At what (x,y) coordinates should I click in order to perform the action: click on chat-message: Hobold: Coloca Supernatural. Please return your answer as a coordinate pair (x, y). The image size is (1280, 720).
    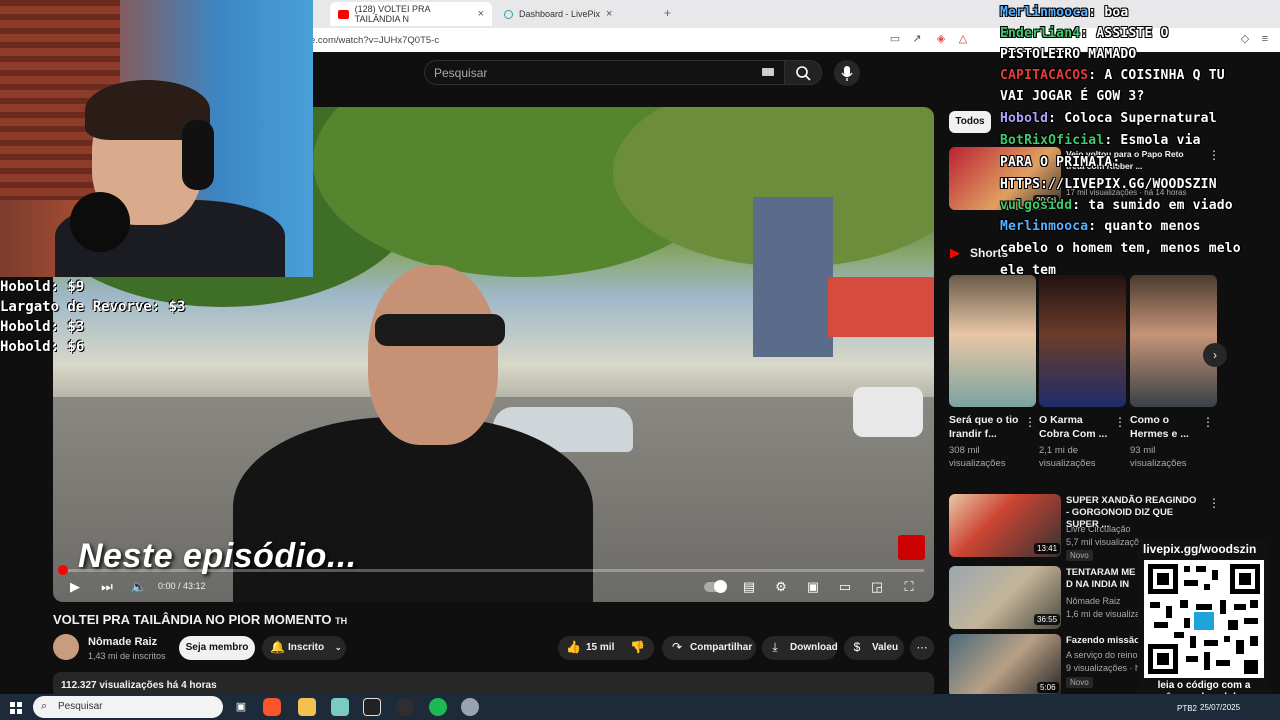
    Looking at the image, I should click on (1108, 118).